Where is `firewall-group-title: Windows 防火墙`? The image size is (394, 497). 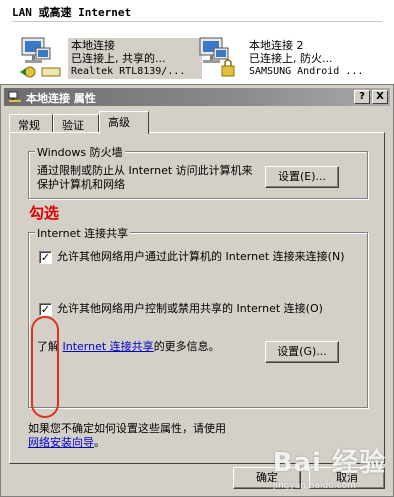 firewall-group-title: Windows 防火墙 is located at coordinates (80, 152).